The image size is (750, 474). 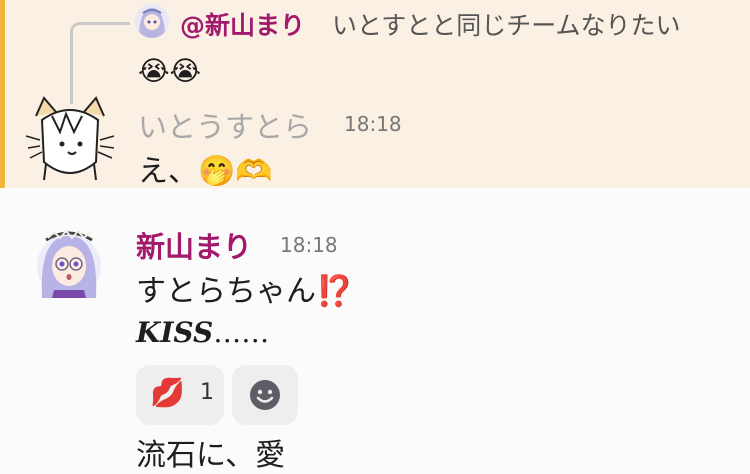 What do you see at coordinates (170, 71) in the screenshot?
I see `reply-emoji: 😭😭` at bounding box center [170, 71].